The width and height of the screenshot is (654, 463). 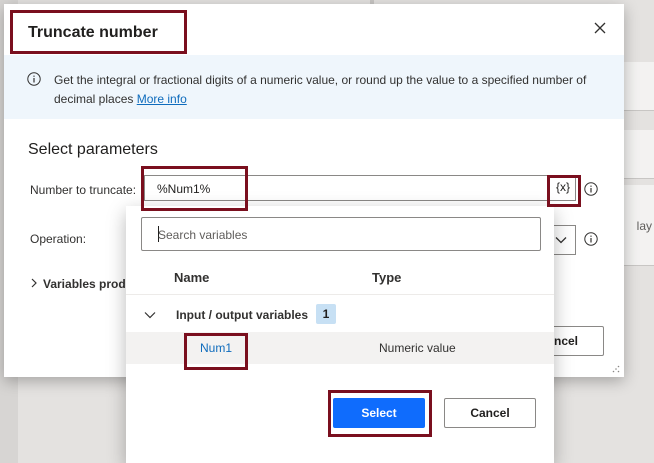 What do you see at coordinates (417, 348) in the screenshot?
I see `variable-type: Numeric value` at bounding box center [417, 348].